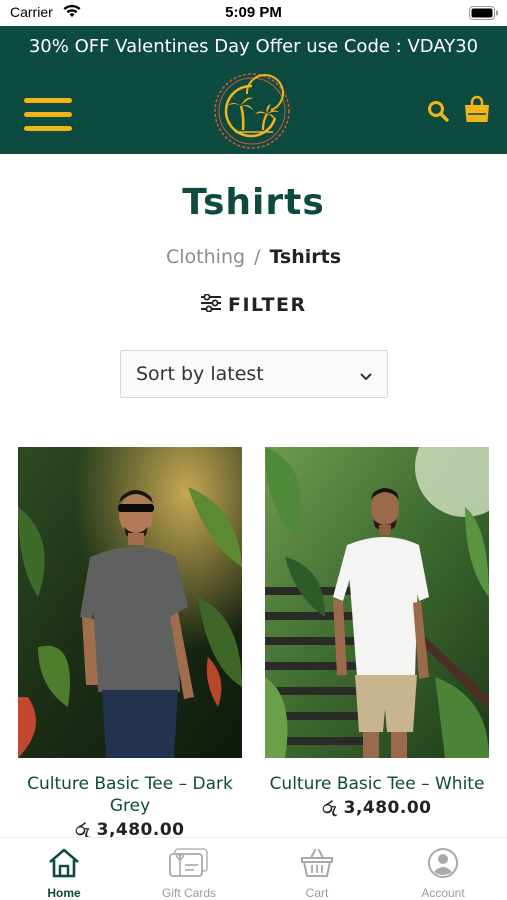 The image size is (507, 900). What do you see at coordinates (211, 304) in the screenshot?
I see `sliders-icon` at bounding box center [211, 304].